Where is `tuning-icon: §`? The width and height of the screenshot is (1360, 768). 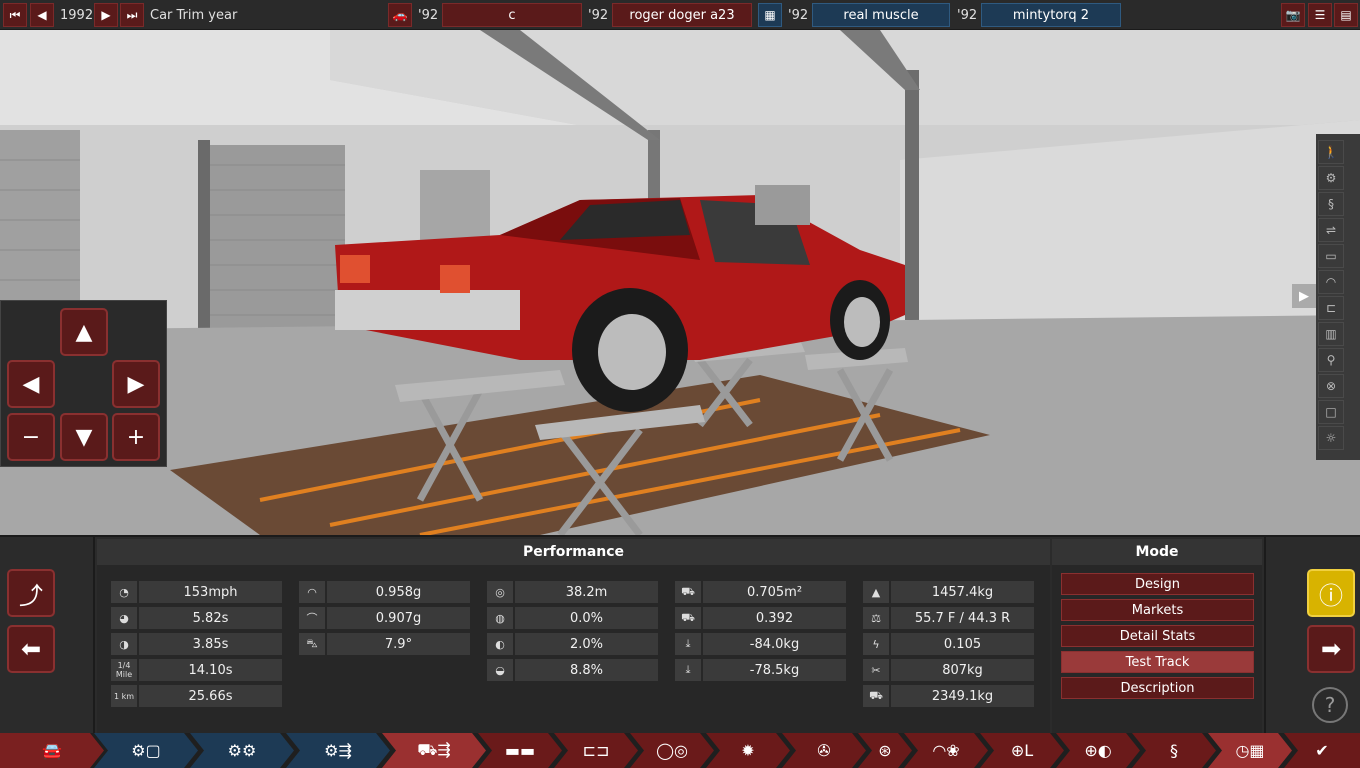
tuning-icon: § is located at coordinates (1174, 750).